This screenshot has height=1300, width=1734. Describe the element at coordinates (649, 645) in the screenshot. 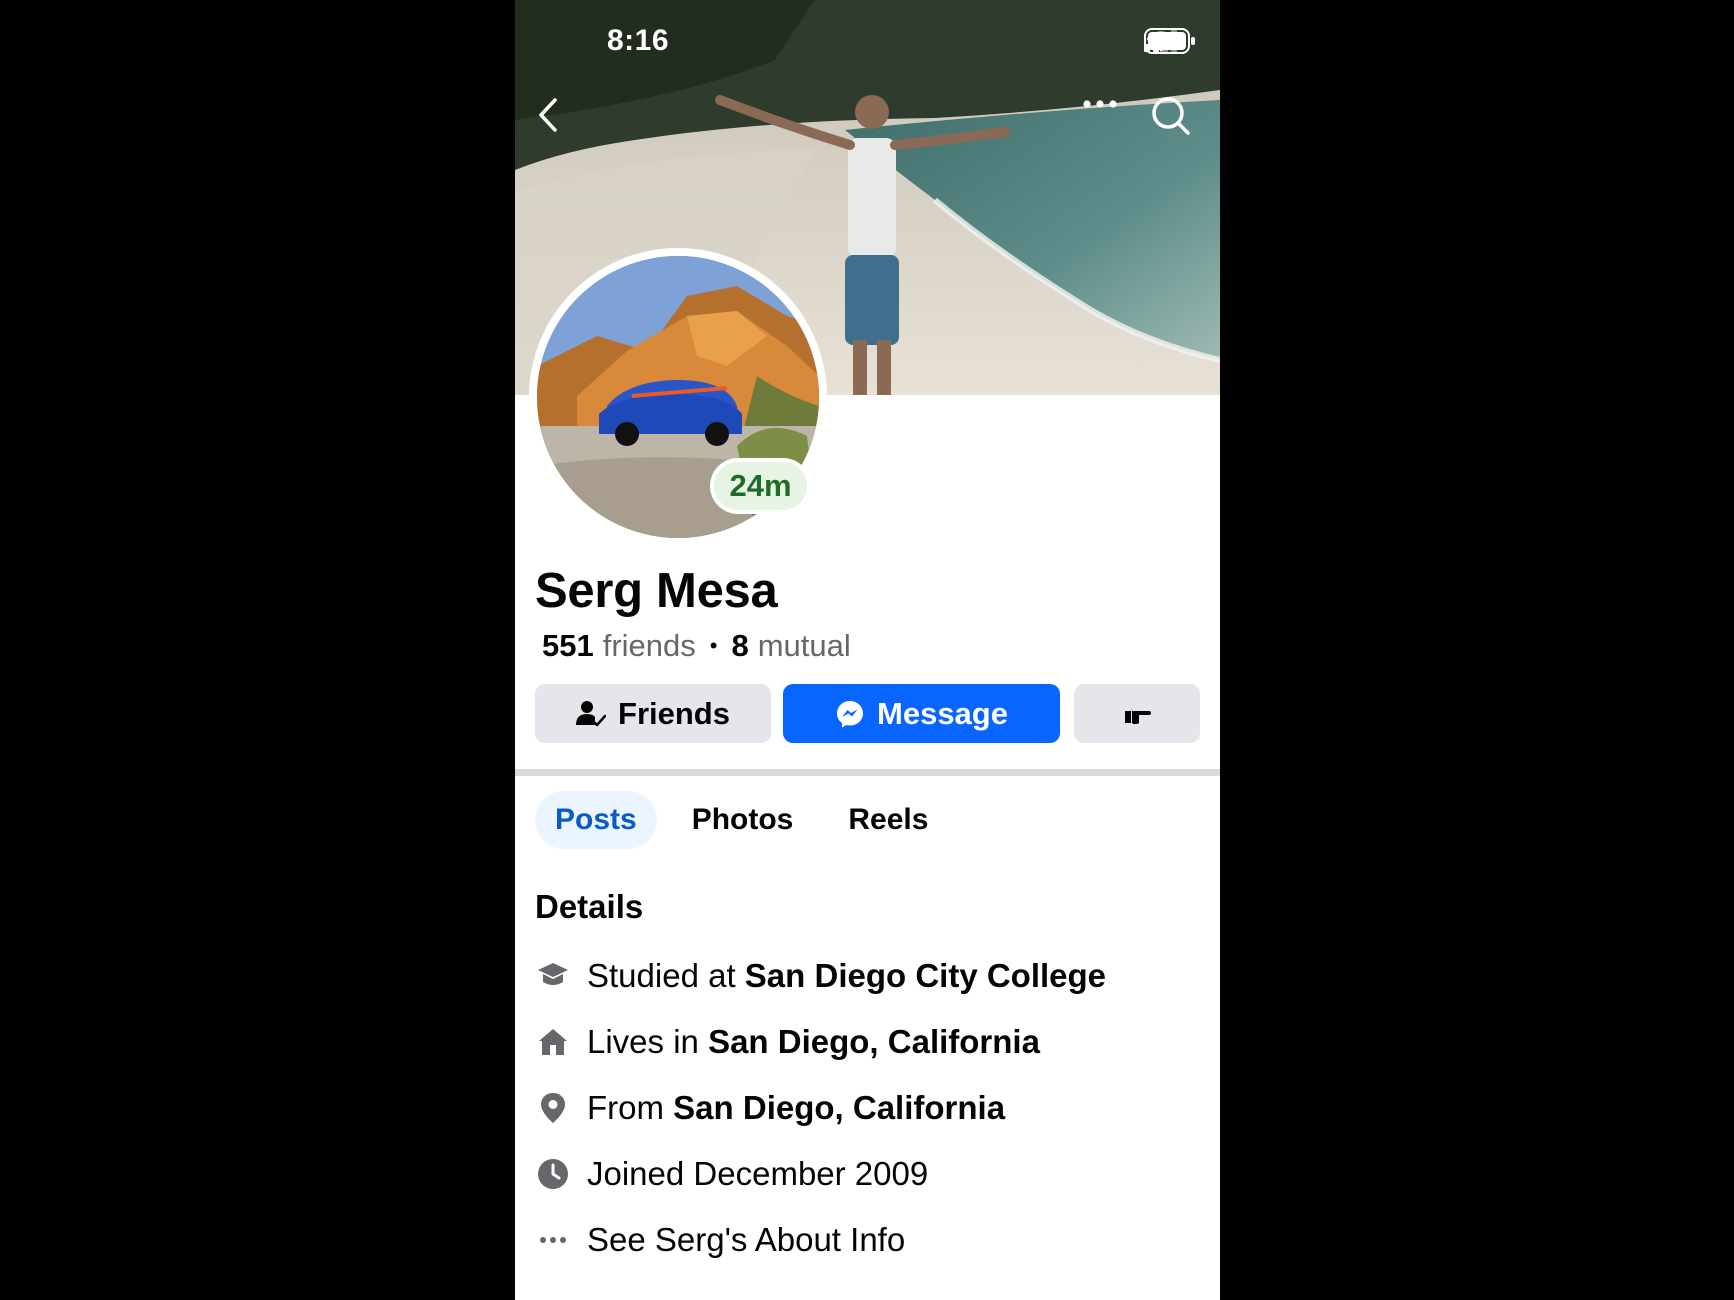

I see `friends-label: friends` at that location.